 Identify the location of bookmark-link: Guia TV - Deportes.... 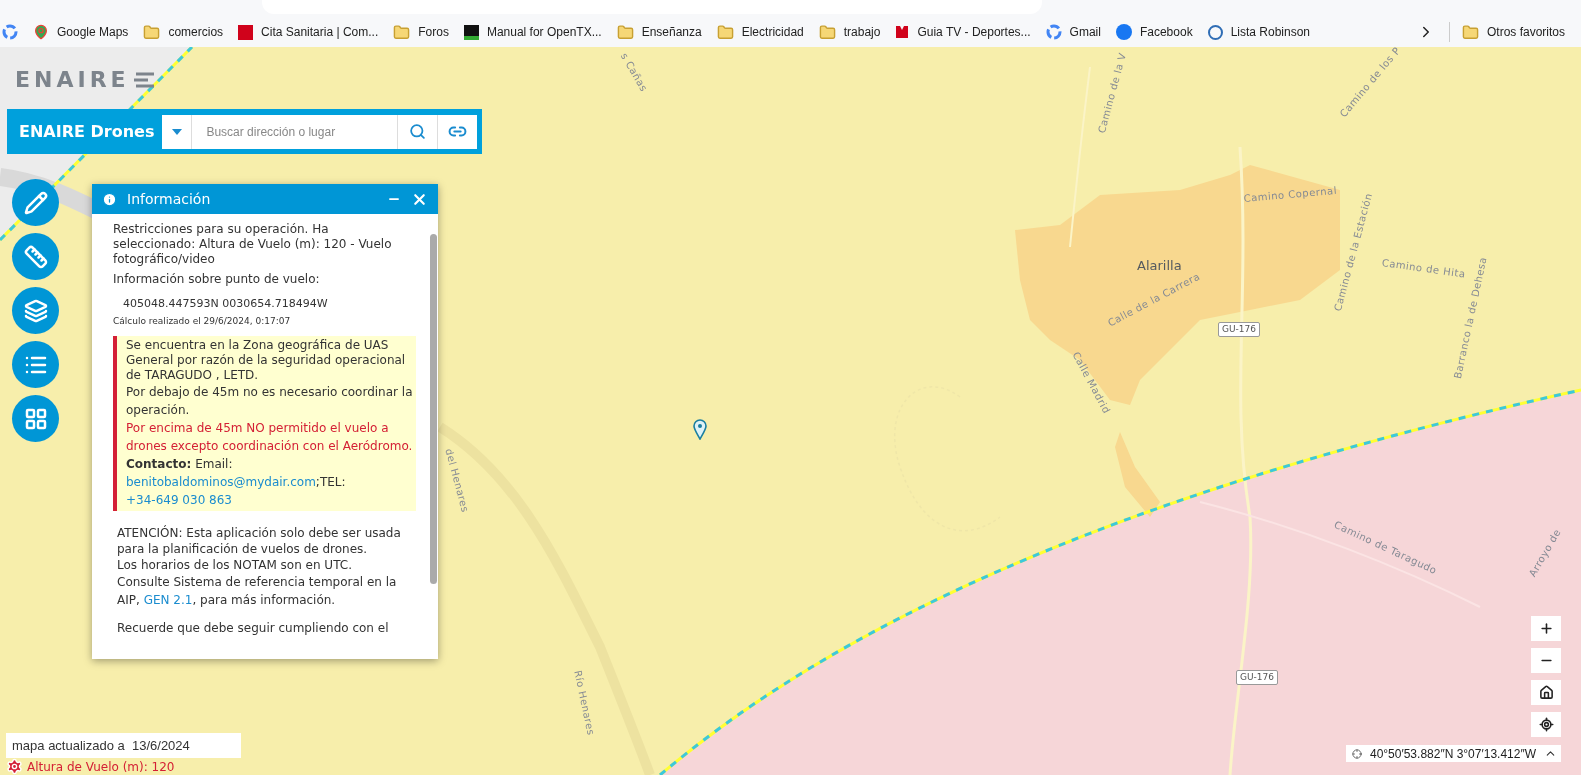
(963, 32).